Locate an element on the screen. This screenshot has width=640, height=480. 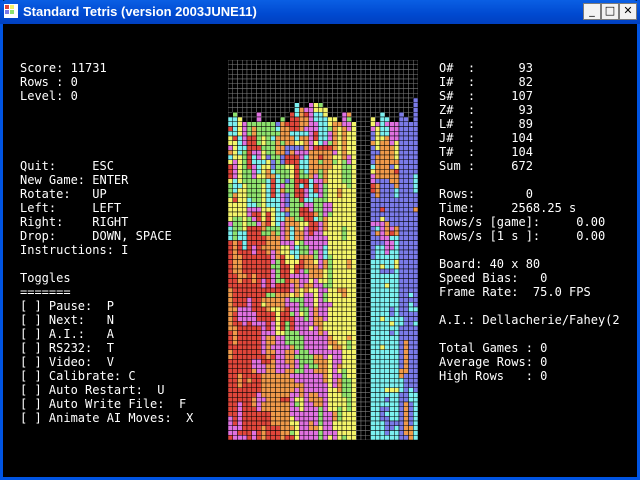
toggle-video: [ ] Video: V is located at coordinates (67, 362).